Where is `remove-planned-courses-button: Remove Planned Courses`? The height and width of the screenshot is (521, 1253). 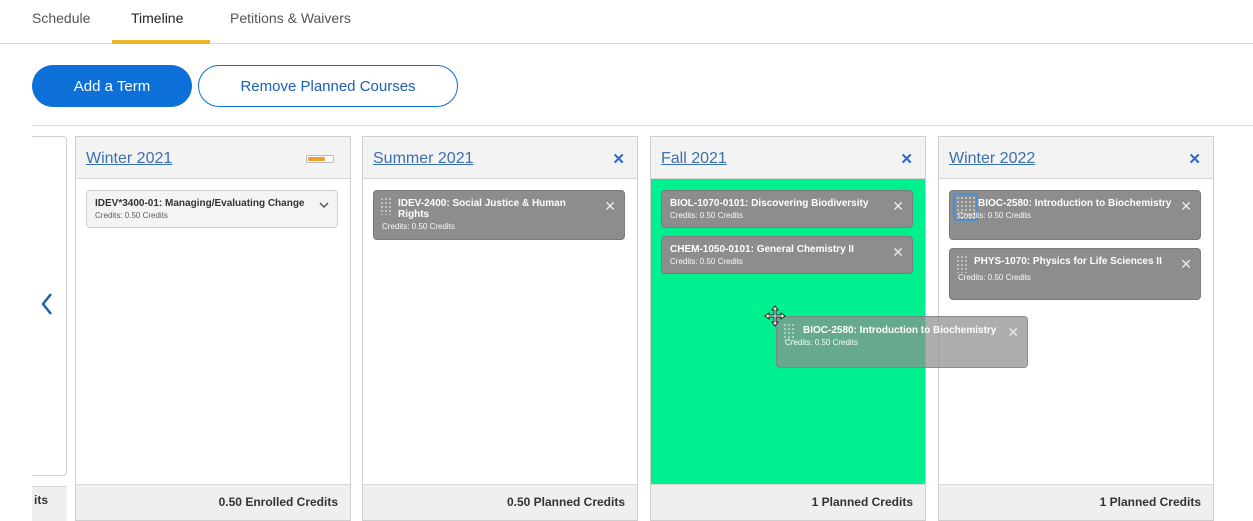
remove-planned-courses-button: Remove Planned Courses is located at coordinates (328, 86).